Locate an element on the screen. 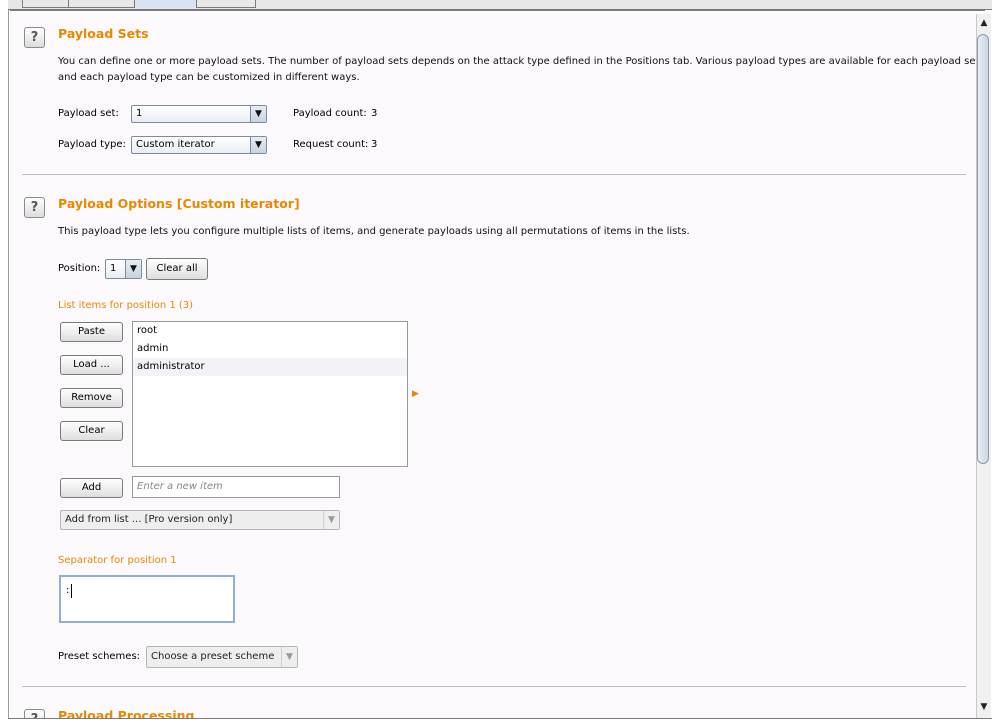 The image size is (992, 723). add-from-list-select: Add from list ... [Pro version only] ▼ is located at coordinates (200, 520).